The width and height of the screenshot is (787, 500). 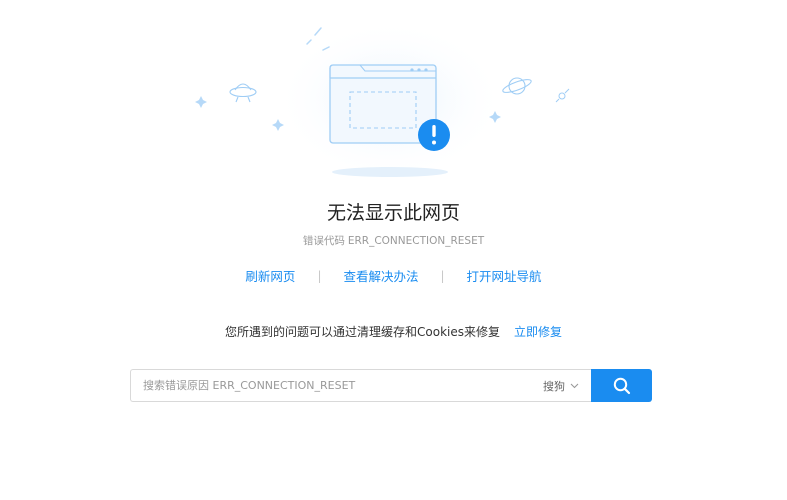 I want to click on action-links: 刷新网页 | 查看解决办法 | 打开网址导航, so click(x=393, y=275).